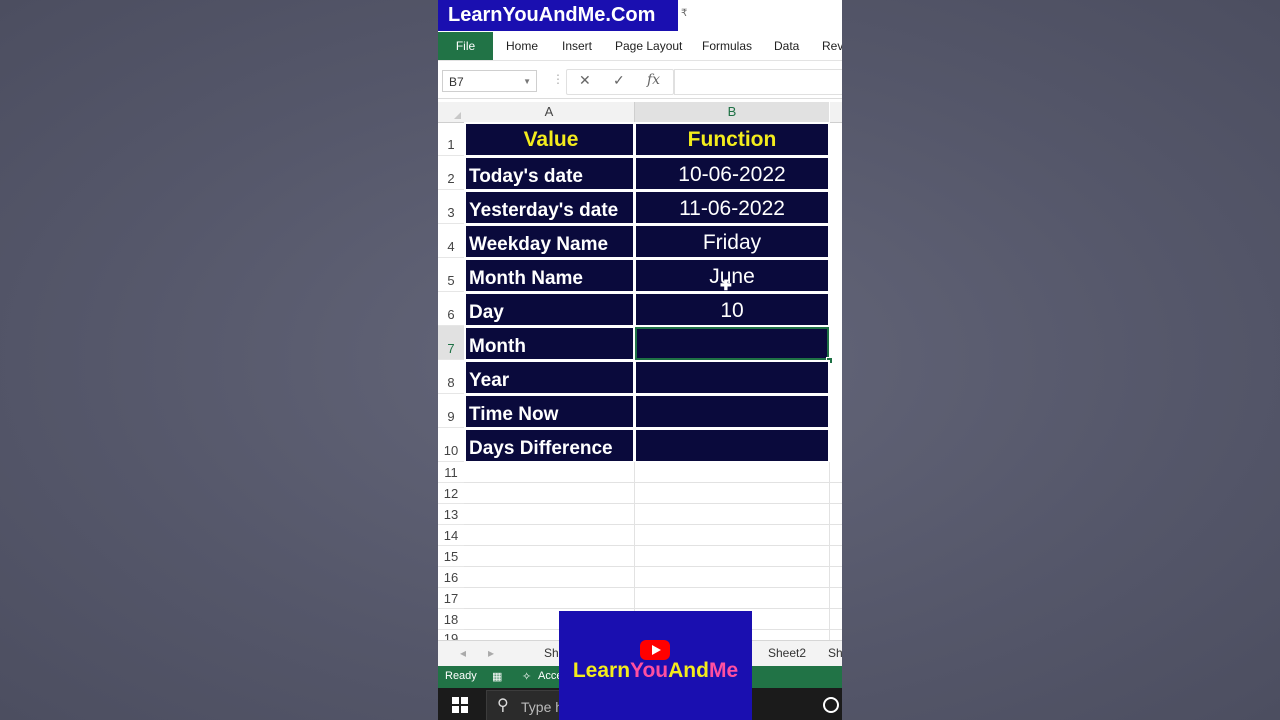 This screenshot has height=720, width=1280. I want to click on cell-b5: June, so click(732, 275).